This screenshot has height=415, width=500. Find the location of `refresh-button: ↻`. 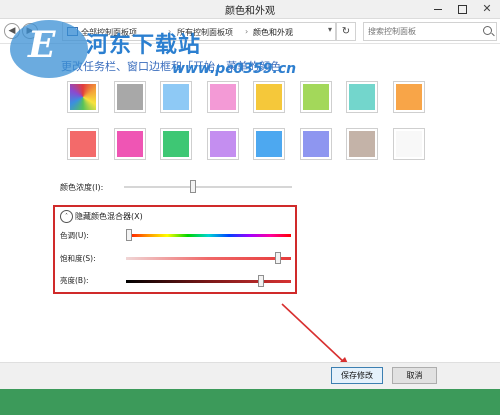

refresh-button: ↻ is located at coordinates (346, 31).